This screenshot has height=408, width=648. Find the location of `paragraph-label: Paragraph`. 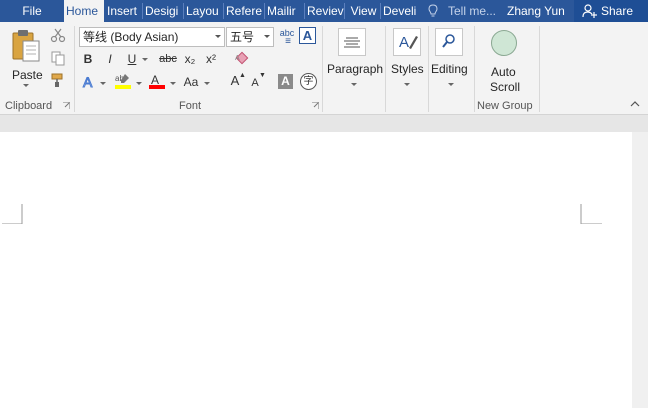

paragraph-label: Paragraph is located at coordinates (355, 69).